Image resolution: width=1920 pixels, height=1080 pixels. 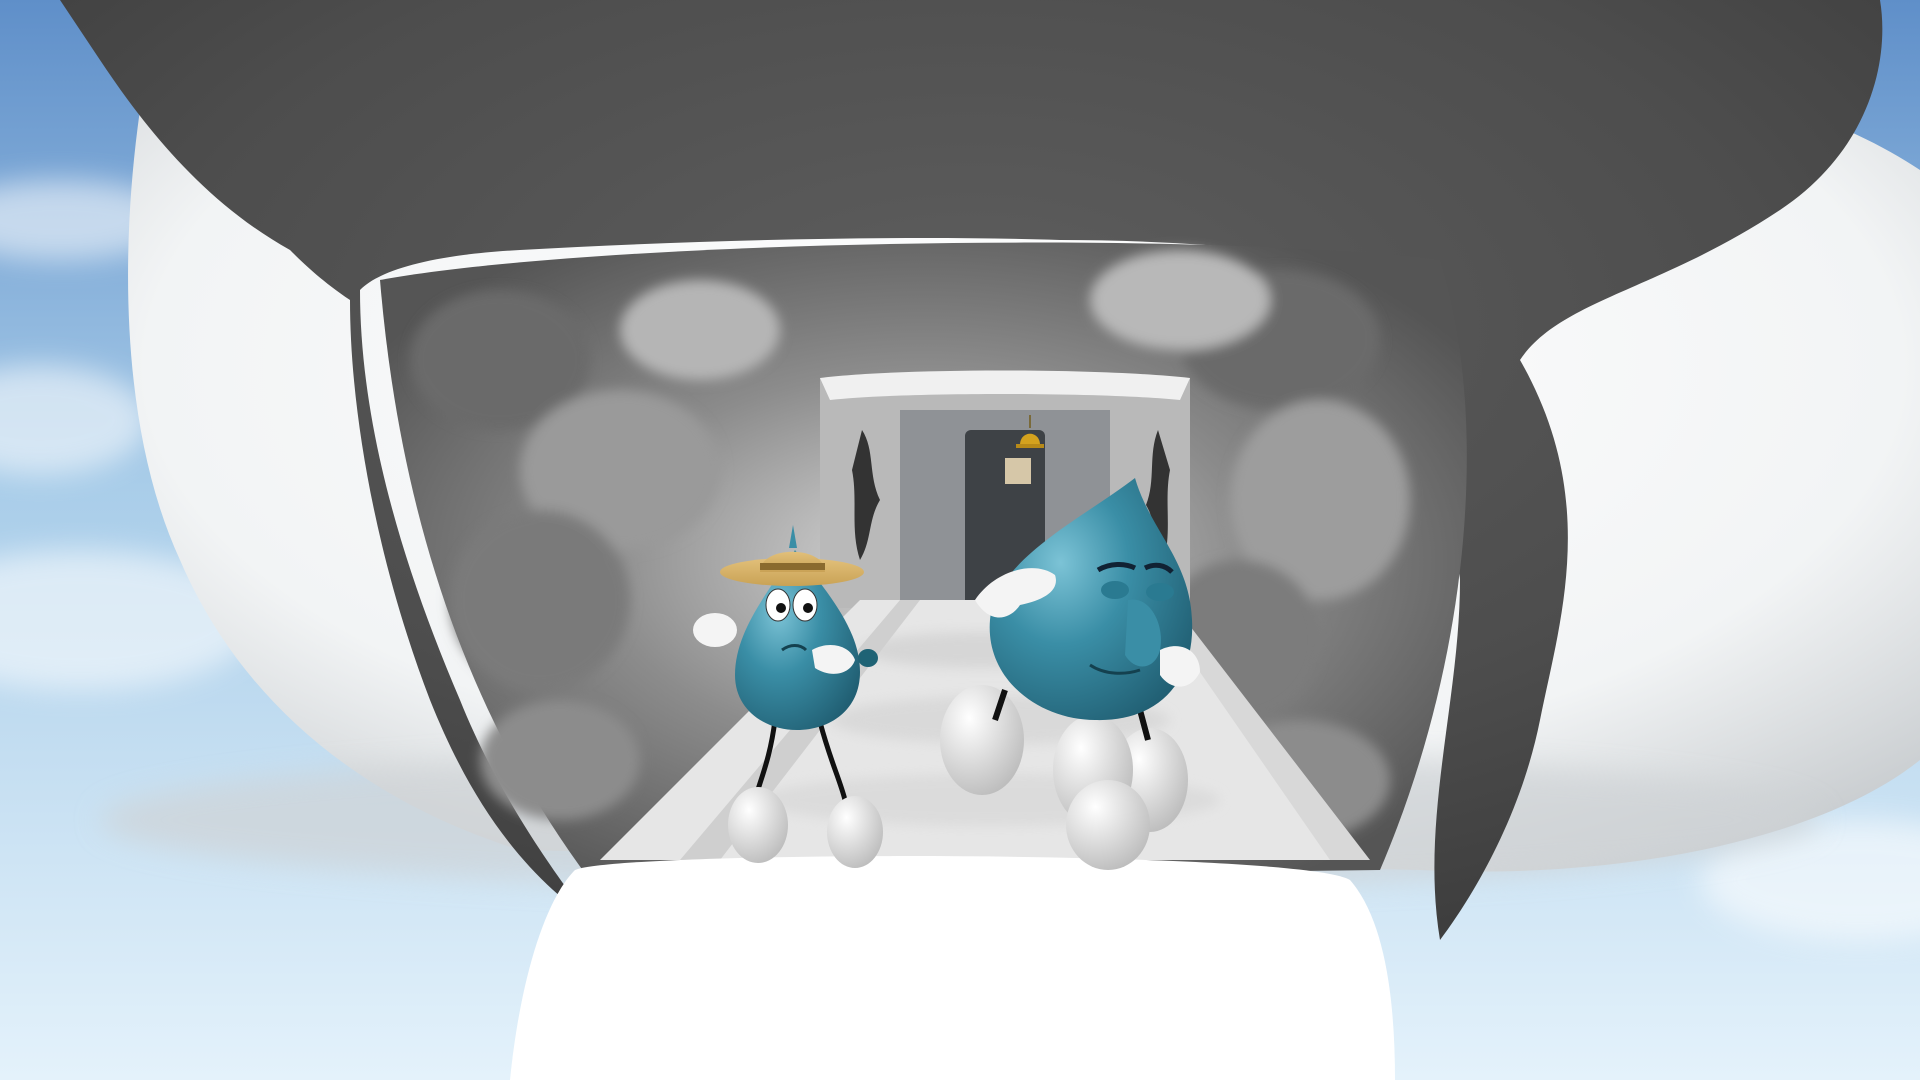 What do you see at coordinates (758, 825) in the screenshot?
I see `small-drop-left-shoe` at bounding box center [758, 825].